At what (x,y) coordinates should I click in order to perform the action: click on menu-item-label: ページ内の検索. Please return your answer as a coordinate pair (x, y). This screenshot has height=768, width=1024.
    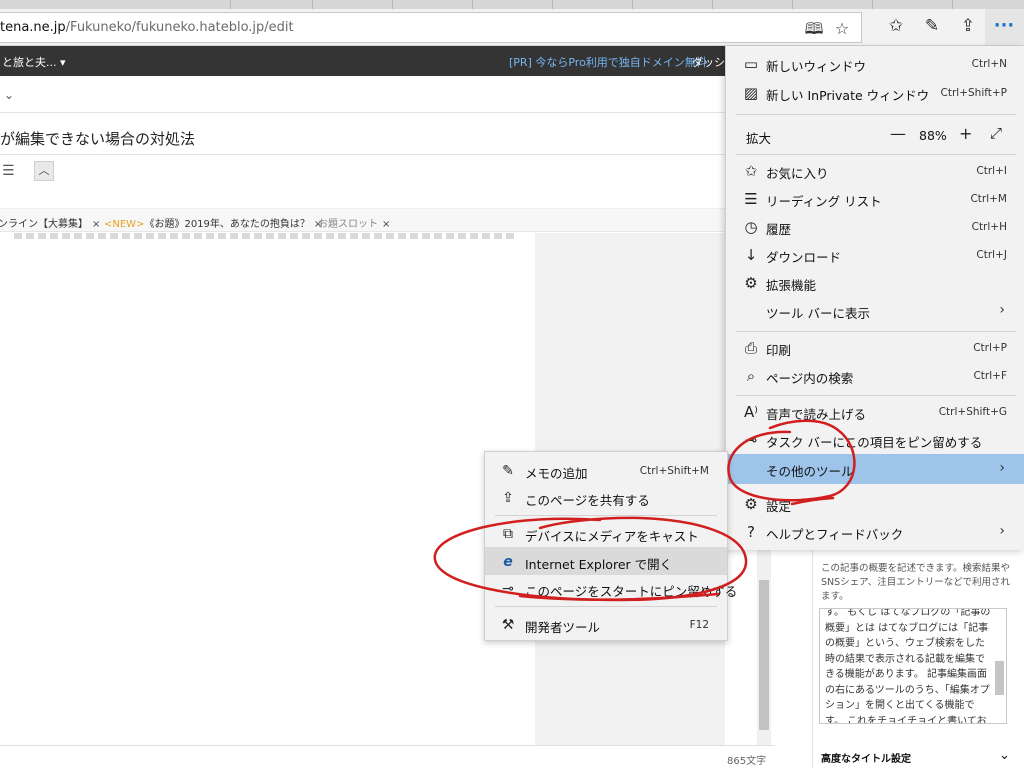
    Looking at the image, I should click on (810, 378).